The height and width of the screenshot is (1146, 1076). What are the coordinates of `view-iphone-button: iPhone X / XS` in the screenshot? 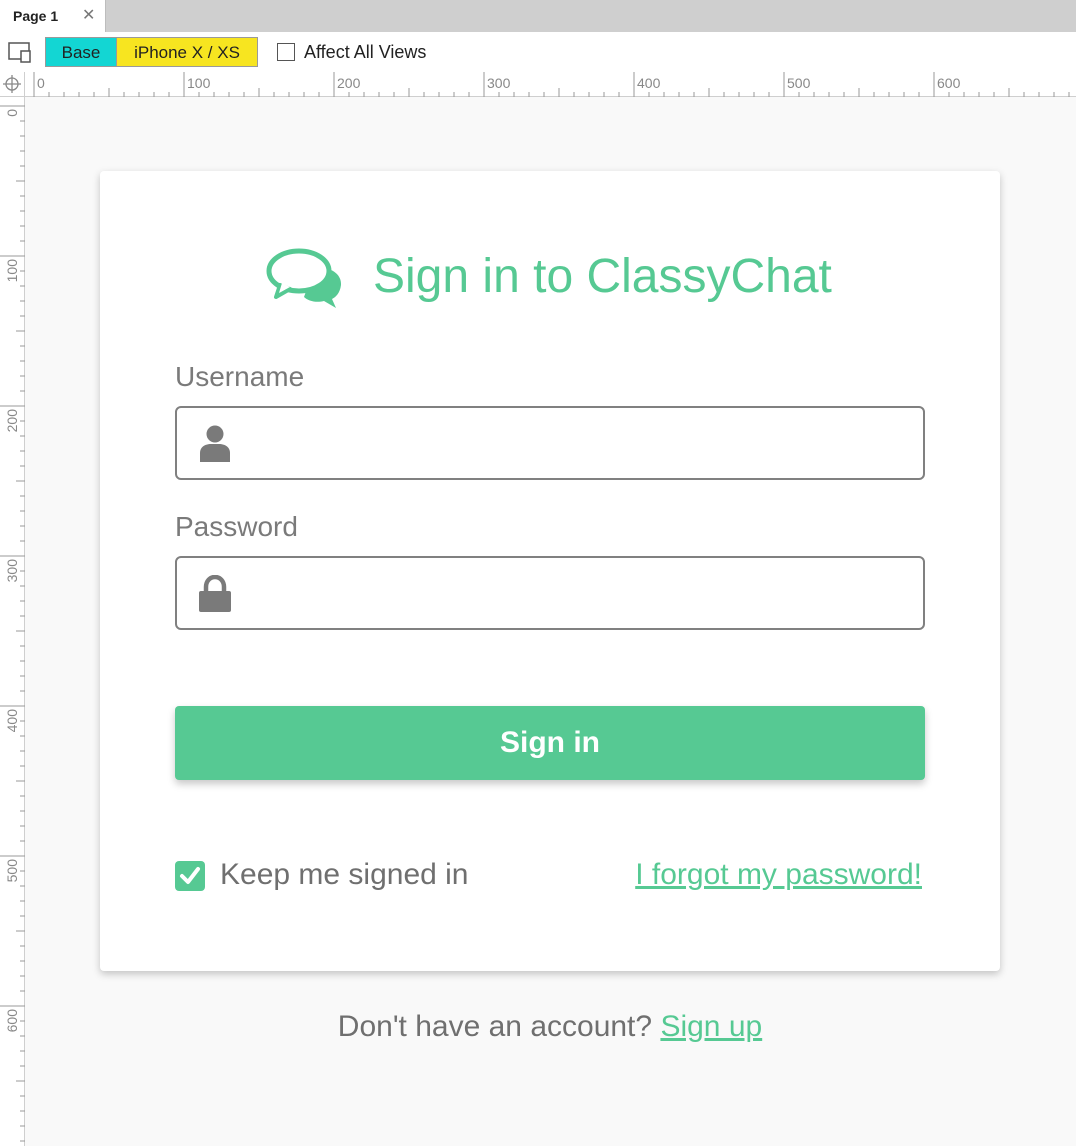 It's located at (187, 52).